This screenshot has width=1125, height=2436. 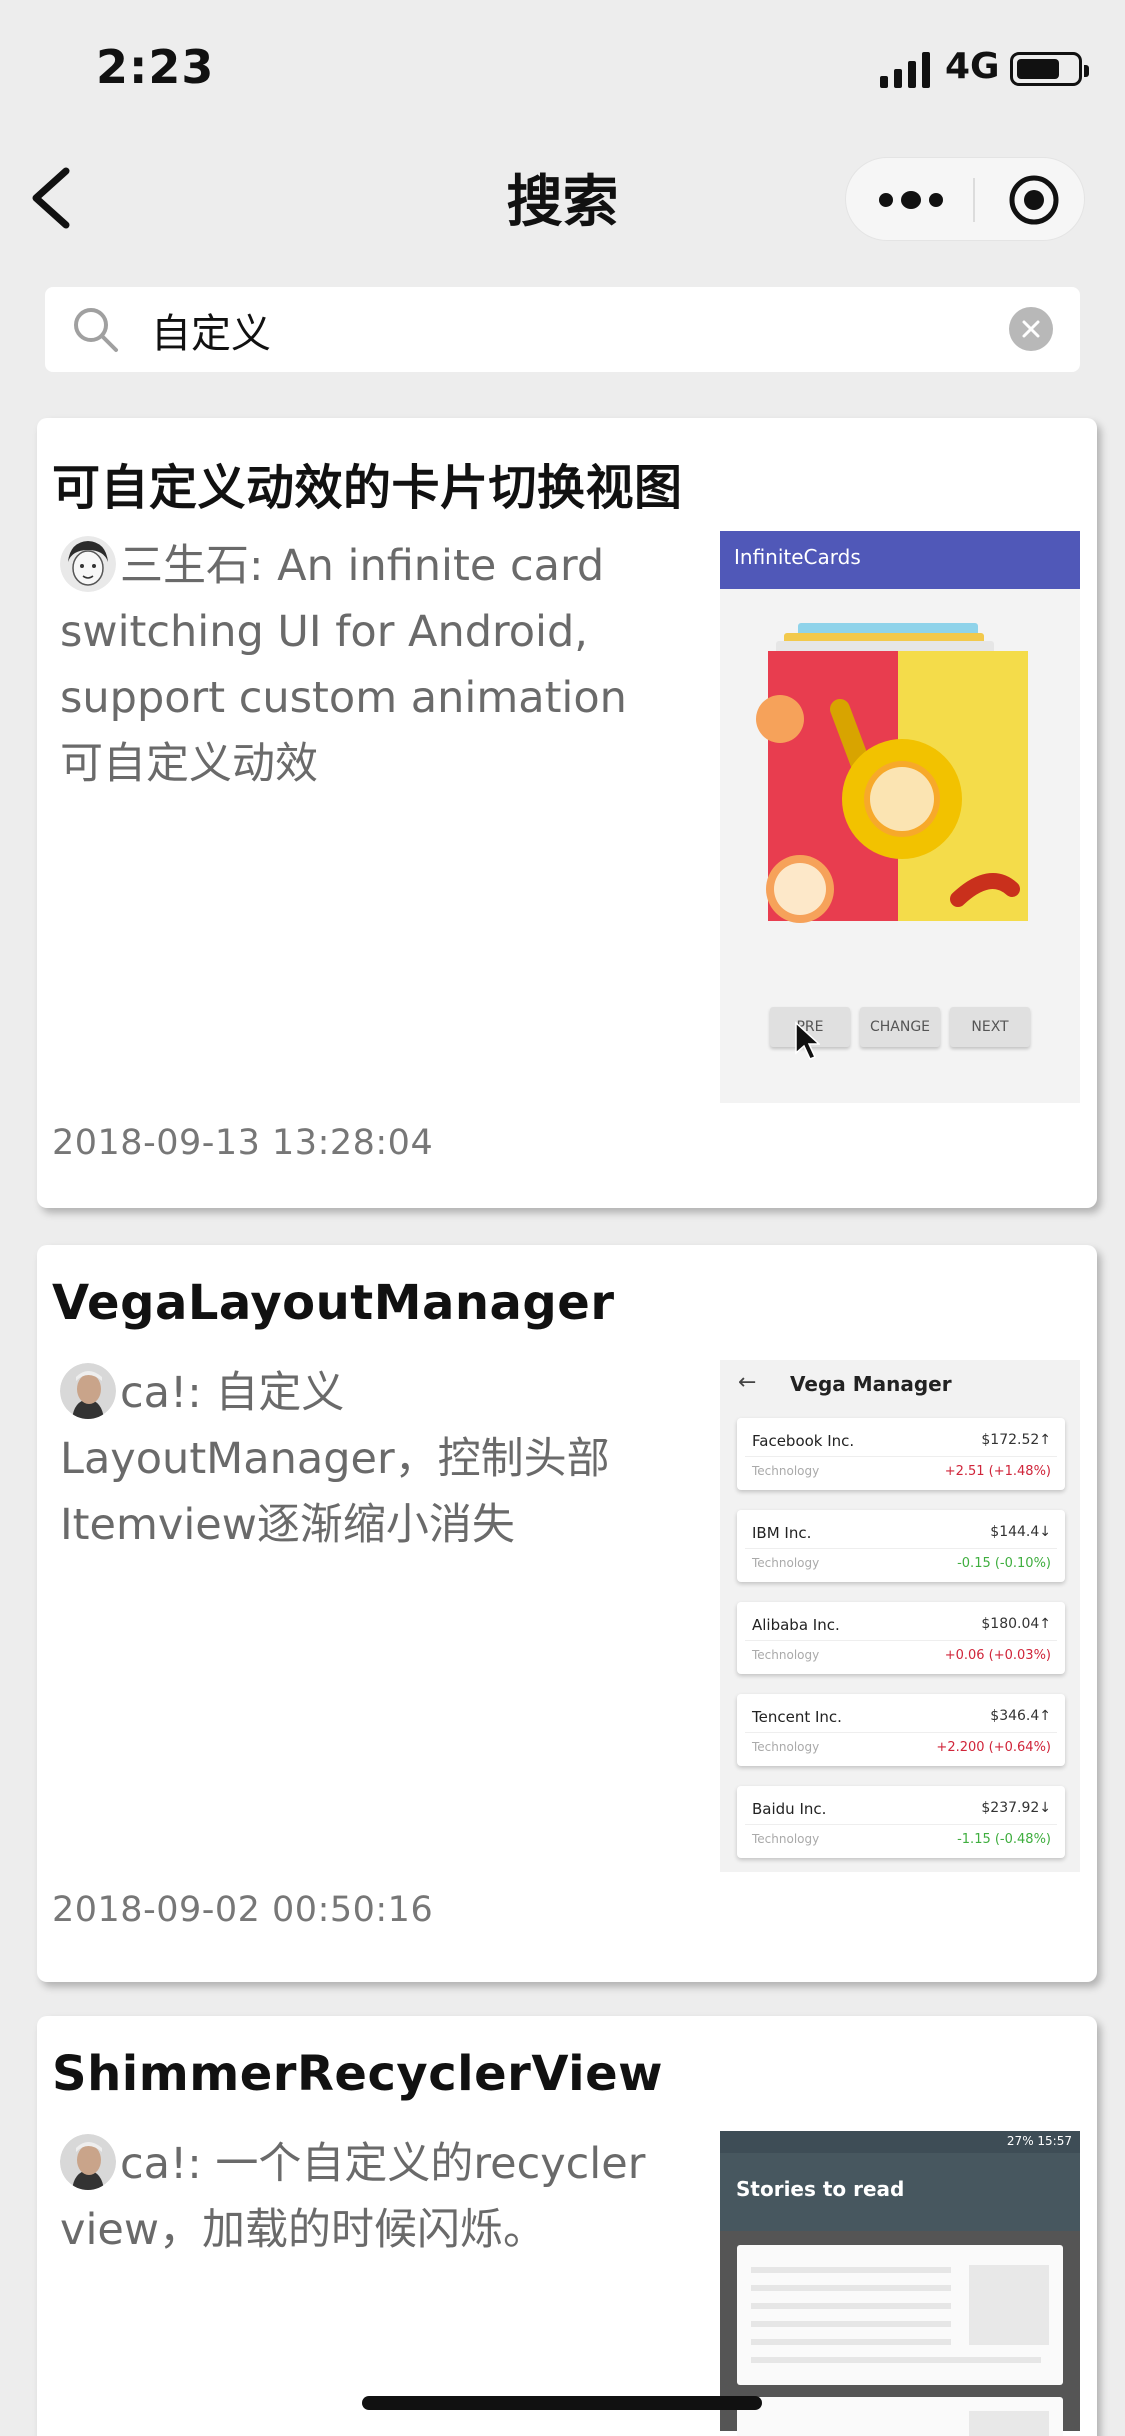 I want to click on result-title: 可自定义动效的卡片切换视图, so click(x=367, y=488).